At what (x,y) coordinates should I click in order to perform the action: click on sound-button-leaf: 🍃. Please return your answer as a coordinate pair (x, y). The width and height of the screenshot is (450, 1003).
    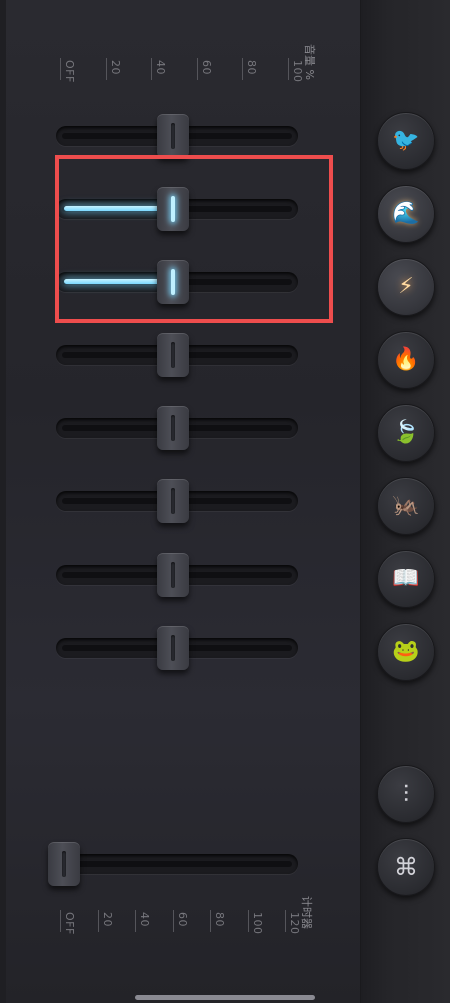
    Looking at the image, I should click on (406, 433).